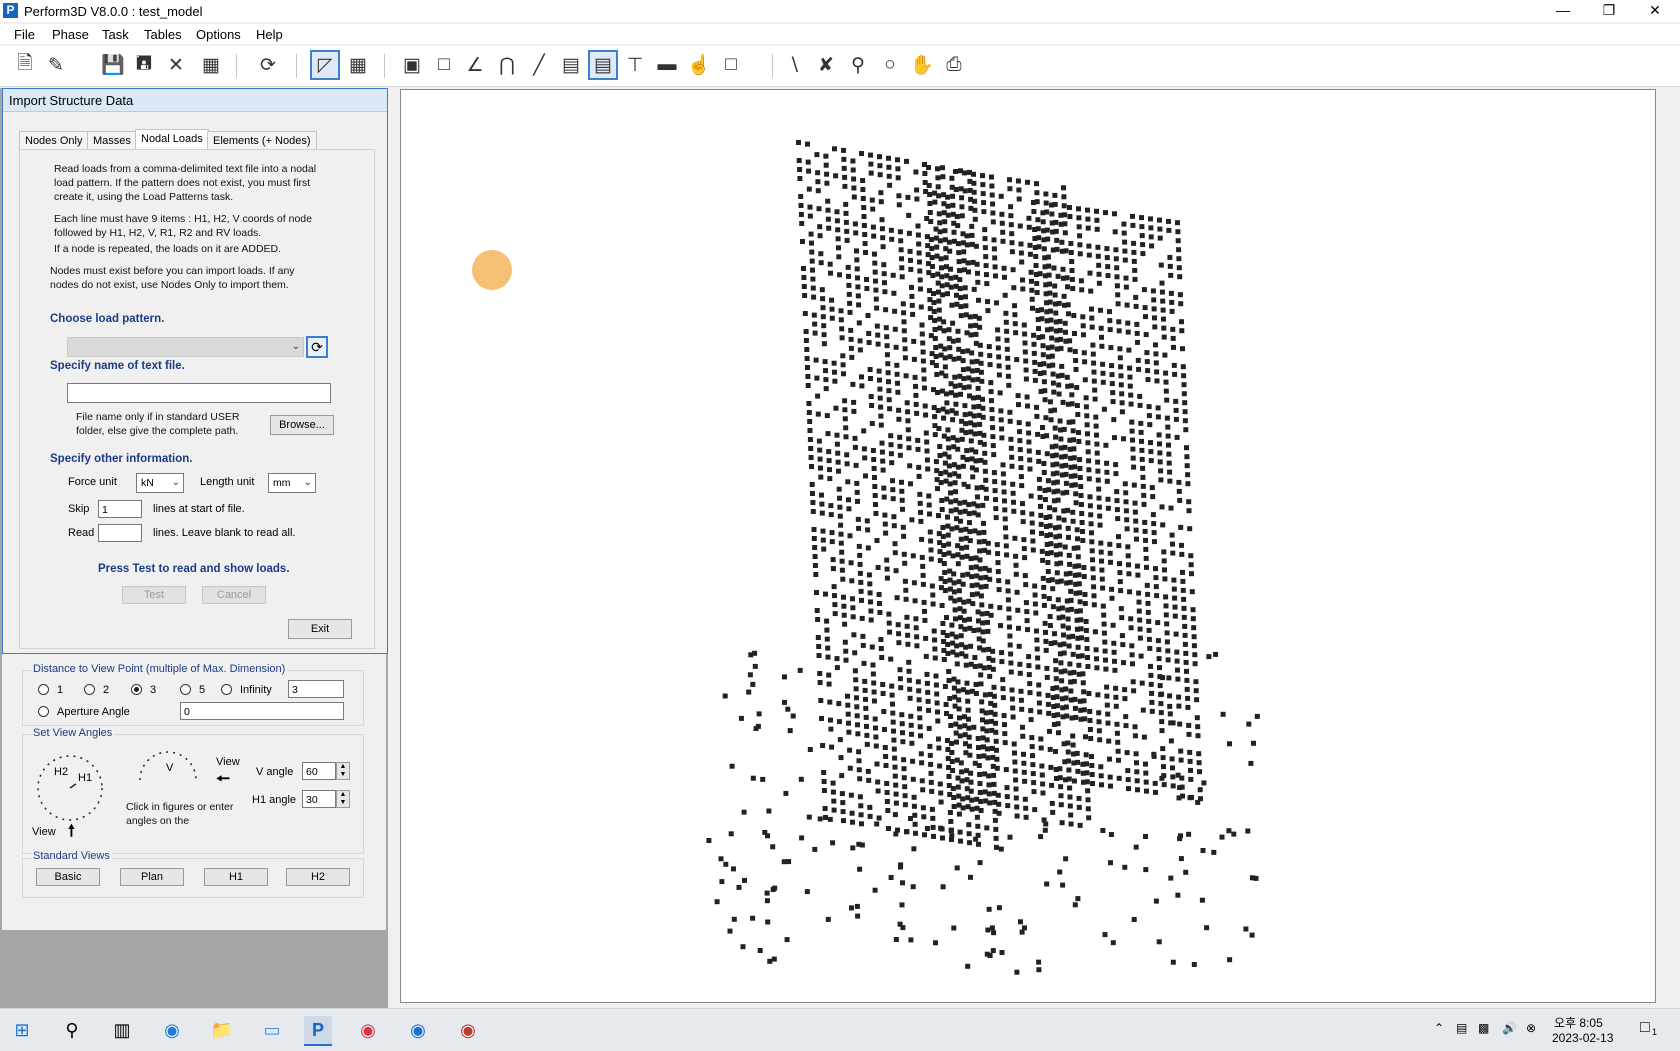 This screenshot has width=1680, height=1051. What do you see at coordinates (223, 779) in the screenshot?
I see `arrow-left-icon: 🠔` at bounding box center [223, 779].